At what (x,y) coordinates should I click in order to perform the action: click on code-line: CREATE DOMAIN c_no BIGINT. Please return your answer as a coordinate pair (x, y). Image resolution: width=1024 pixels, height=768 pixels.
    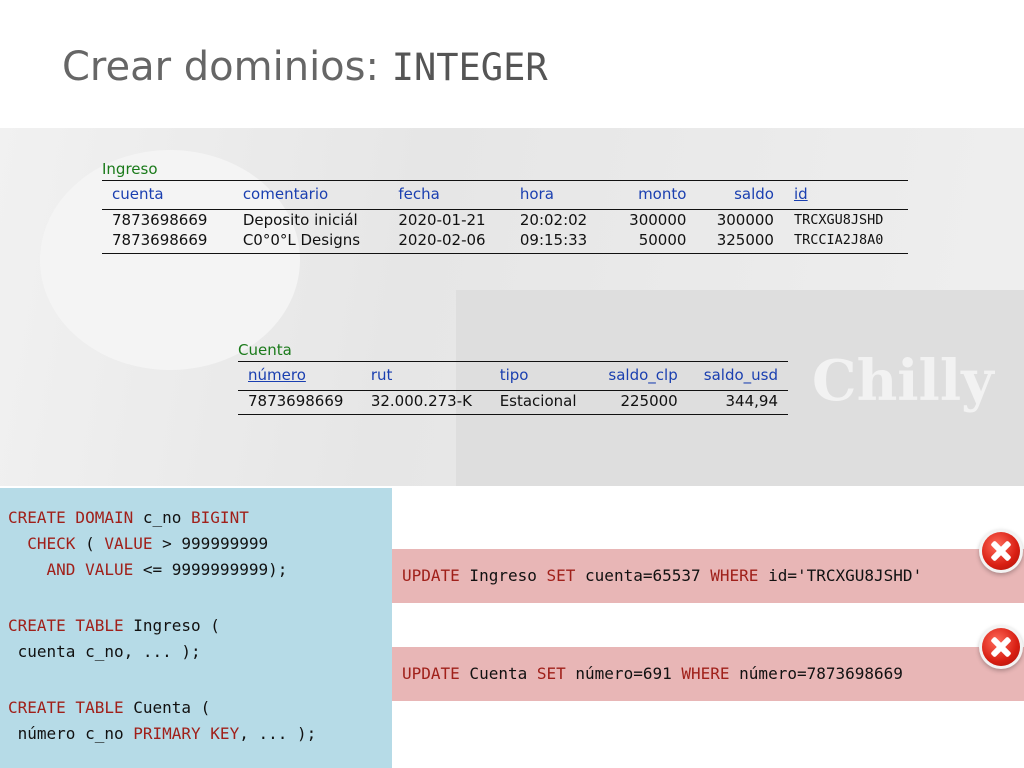
    Looking at the image, I should click on (128, 518).